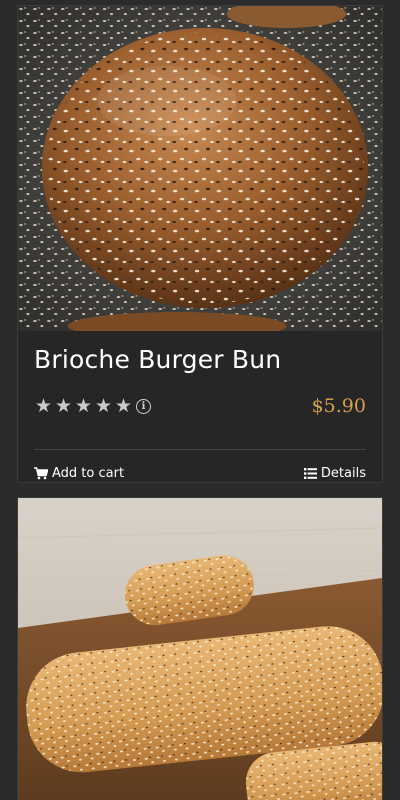 The height and width of the screenshot is (800, 400). Describe the element at coordinates (143, 406) in the screenshot. I see `info-icon: i` at that location.